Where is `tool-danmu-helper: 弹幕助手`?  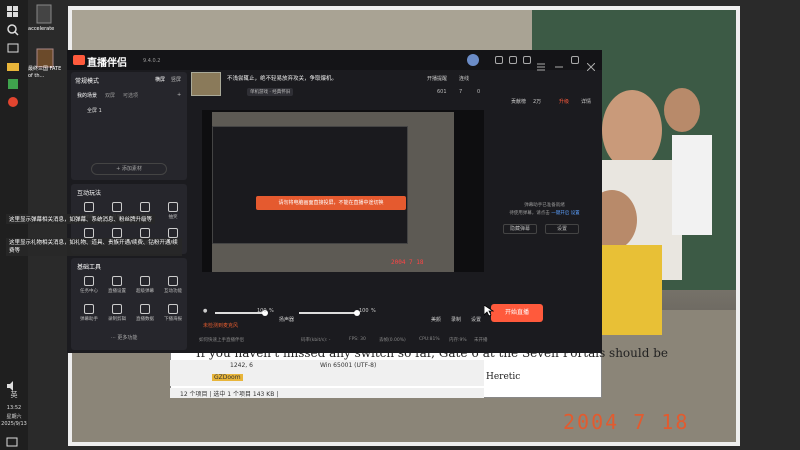
tool-danmu-helper: 弹幕助手 is located at coordinates (89, 313).